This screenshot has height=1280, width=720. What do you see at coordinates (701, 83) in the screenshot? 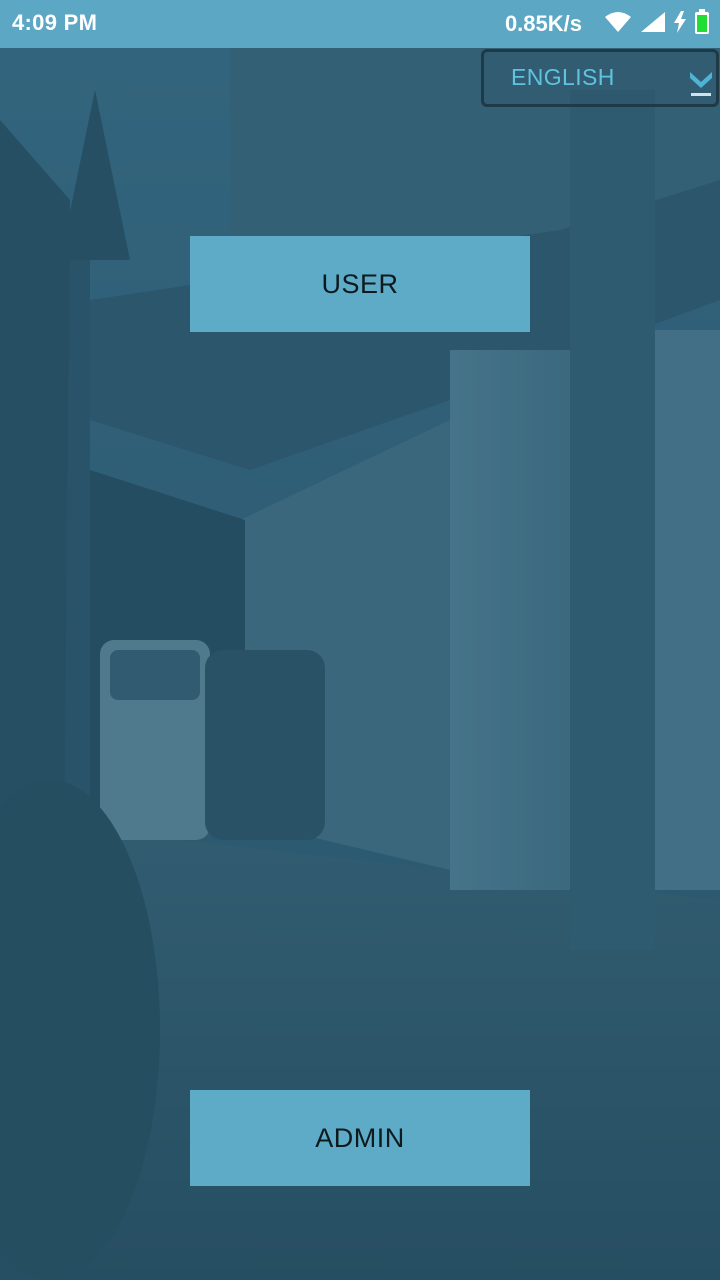
I see `chevron-down-icon` at bounding box center [701, 83].